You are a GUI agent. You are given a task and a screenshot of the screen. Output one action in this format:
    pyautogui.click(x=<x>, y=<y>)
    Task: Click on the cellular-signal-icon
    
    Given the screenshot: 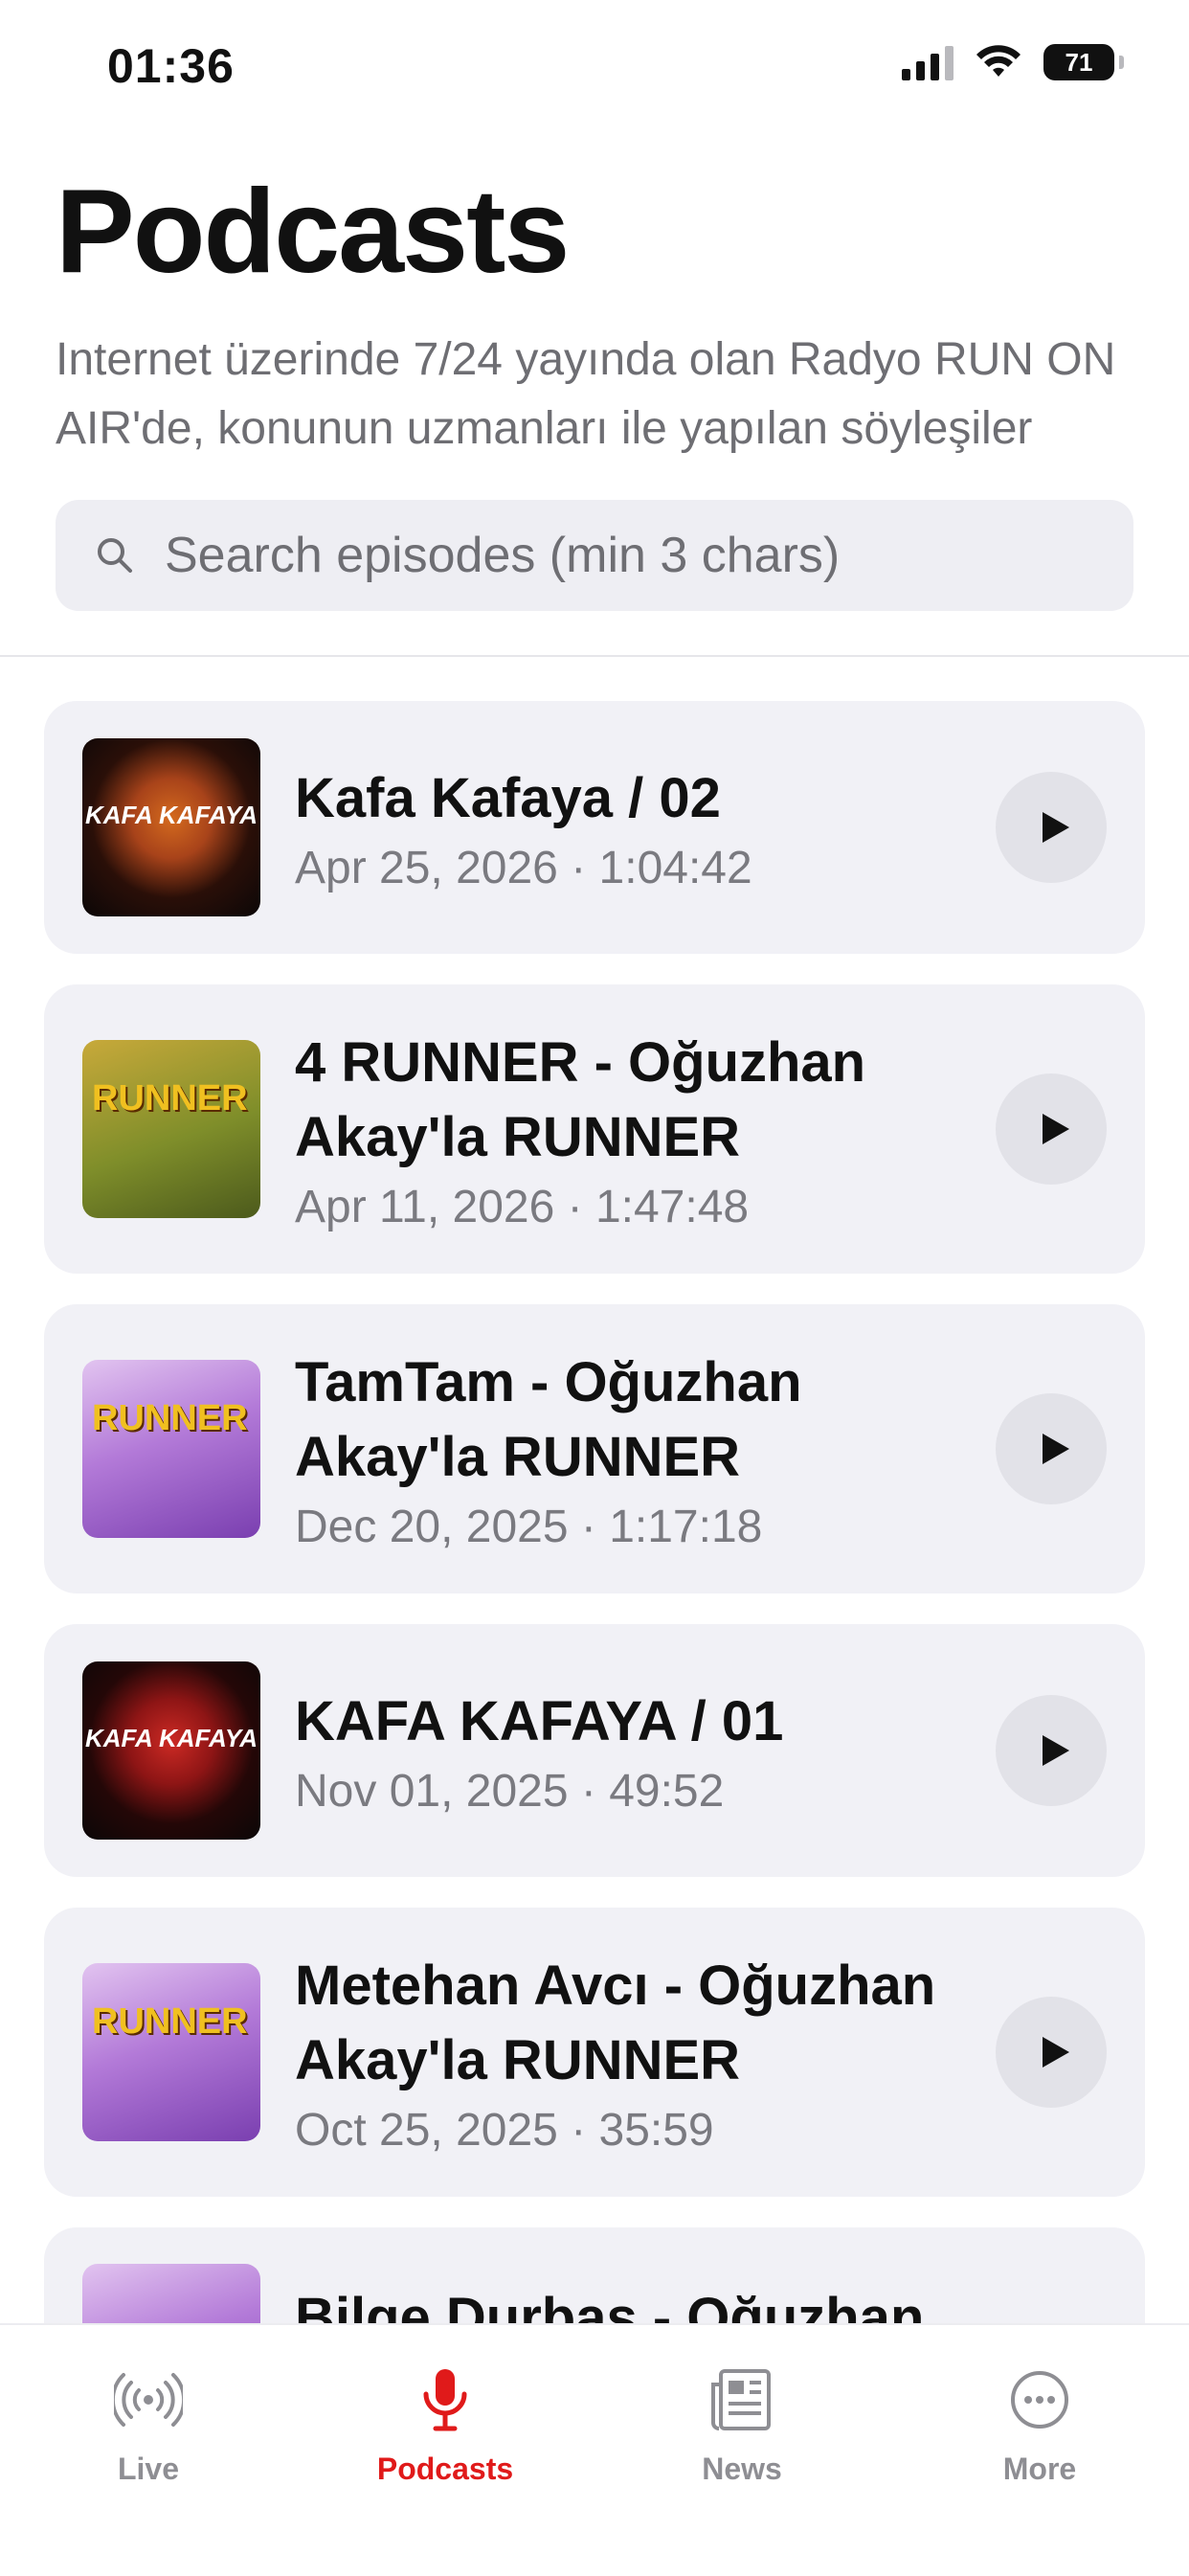 What is the action you would take?
    pyautogui.click(x=927, y=62)
    